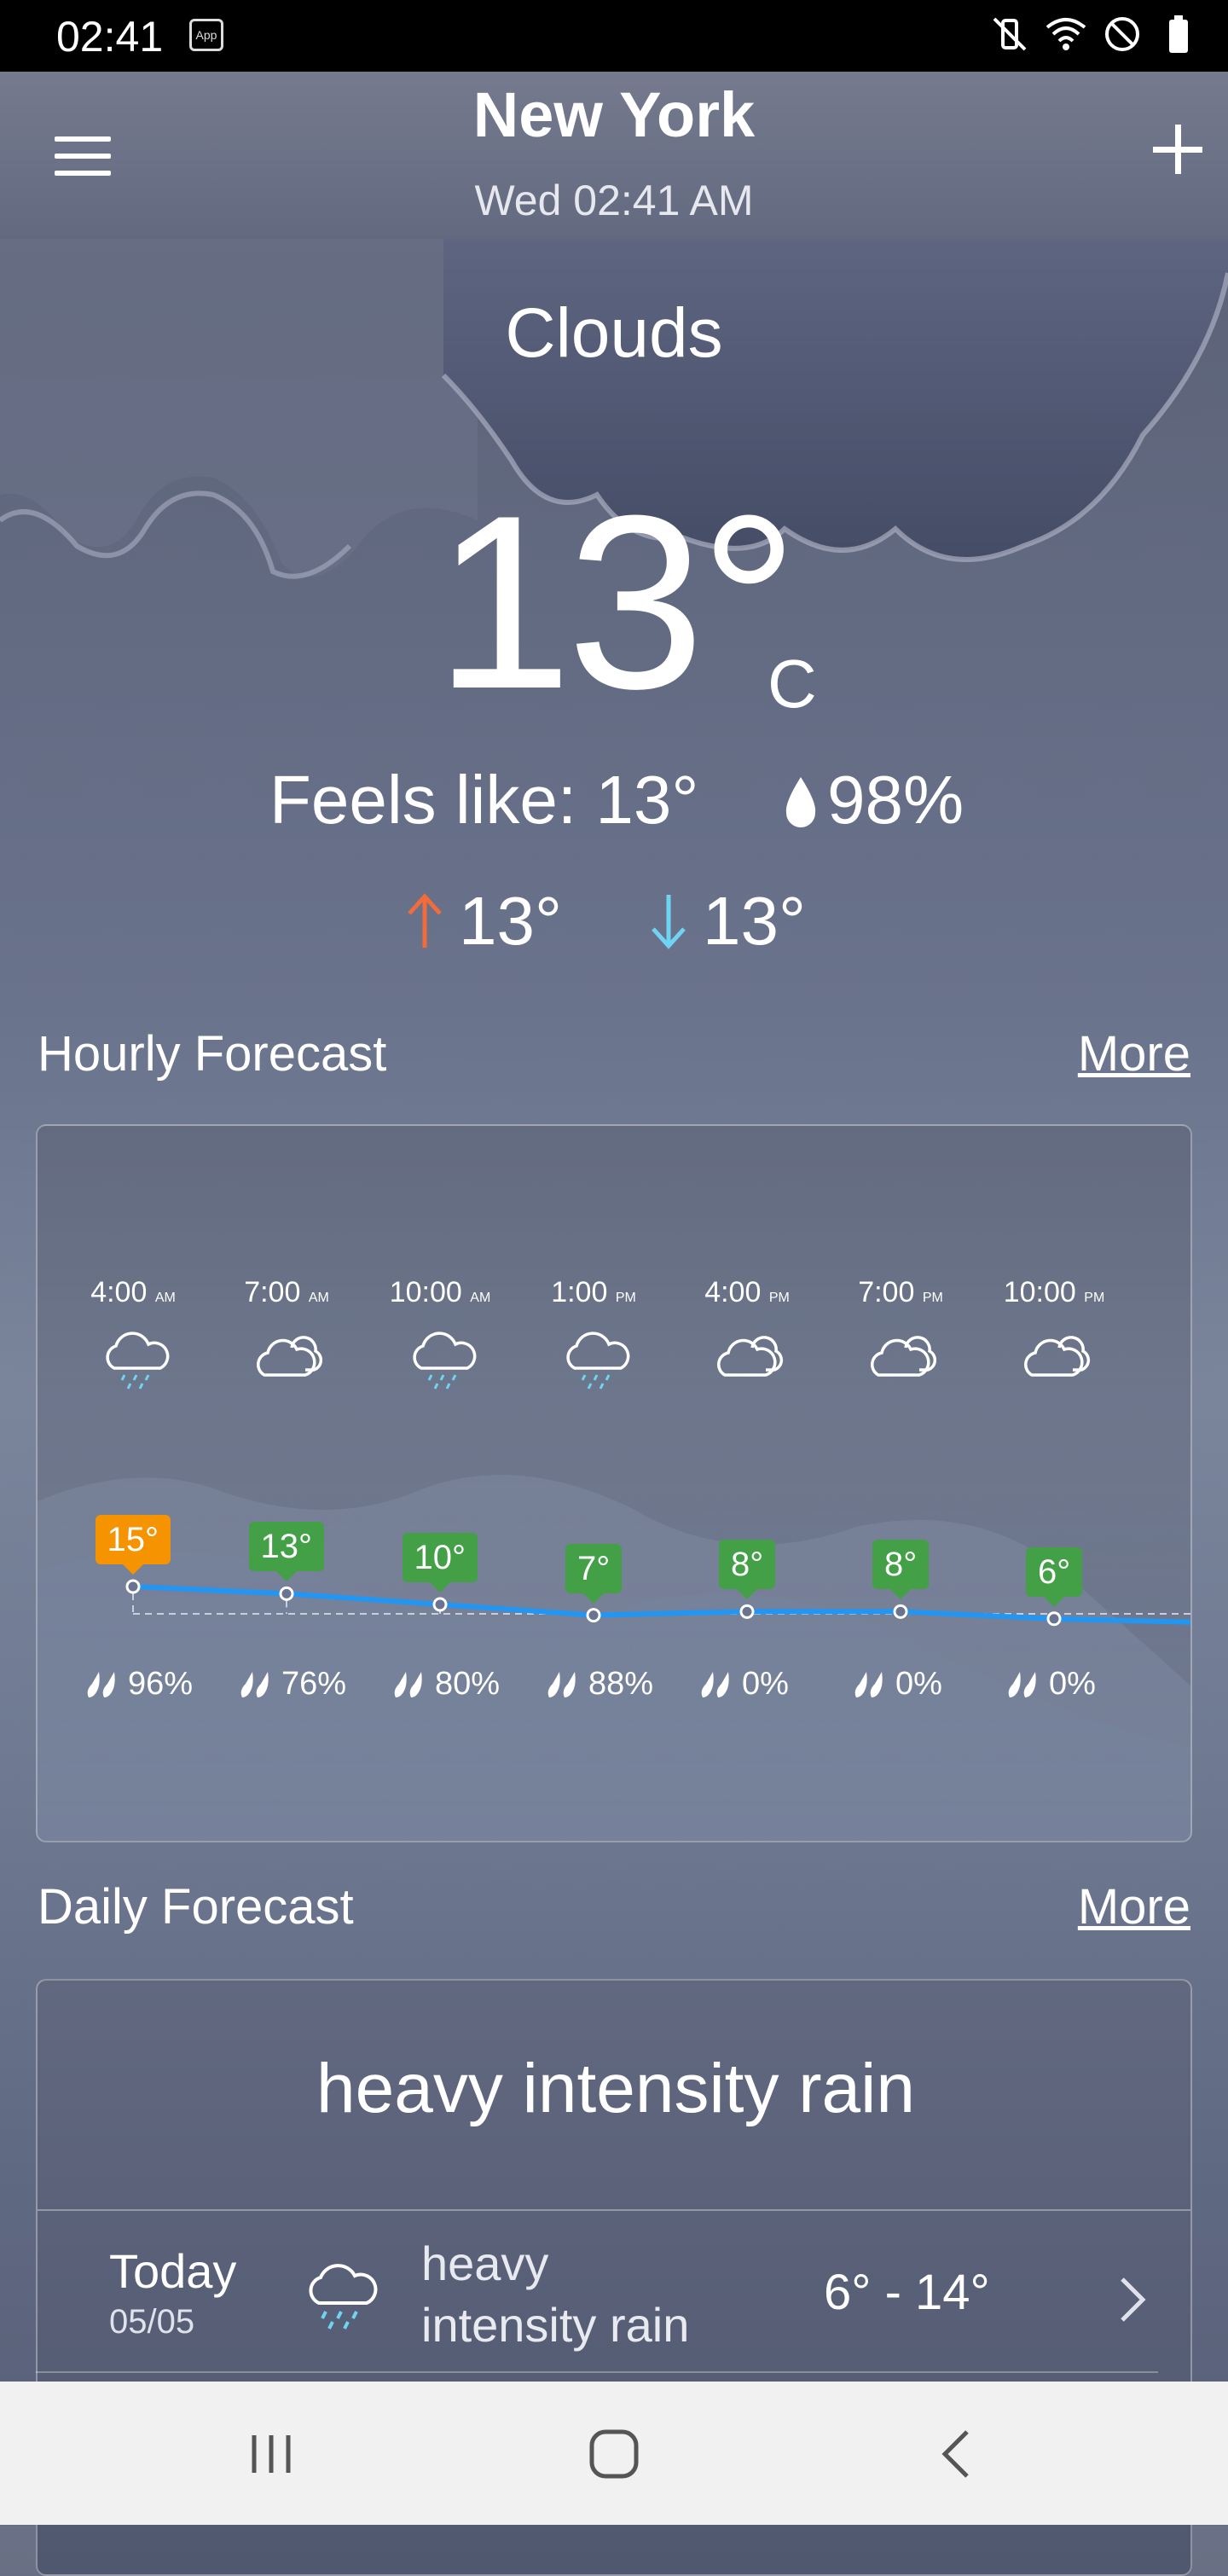 The height and width of the screenshot is (2576, 1228). I want to click on high-temp: 13°, so click(483, 921).